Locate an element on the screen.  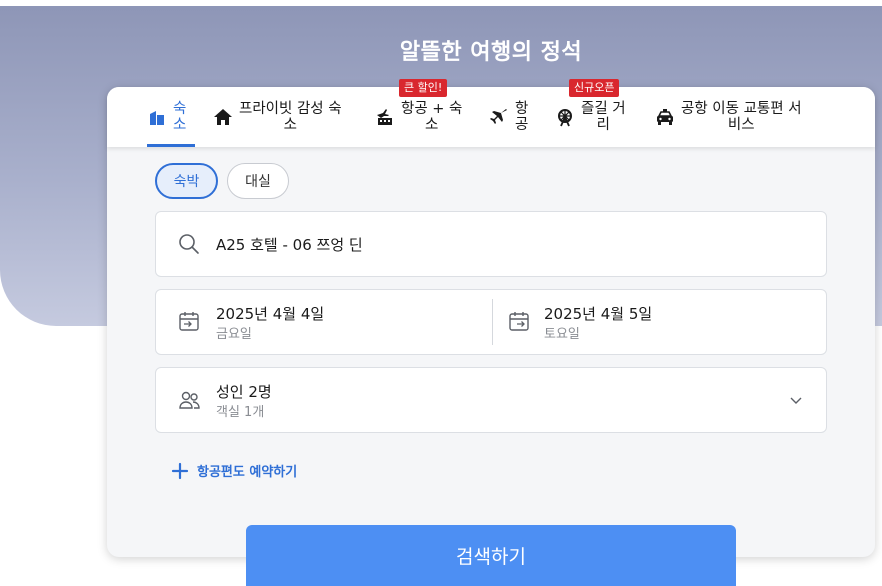
tab-label: 항 공 is located at coordinates (522, 117).